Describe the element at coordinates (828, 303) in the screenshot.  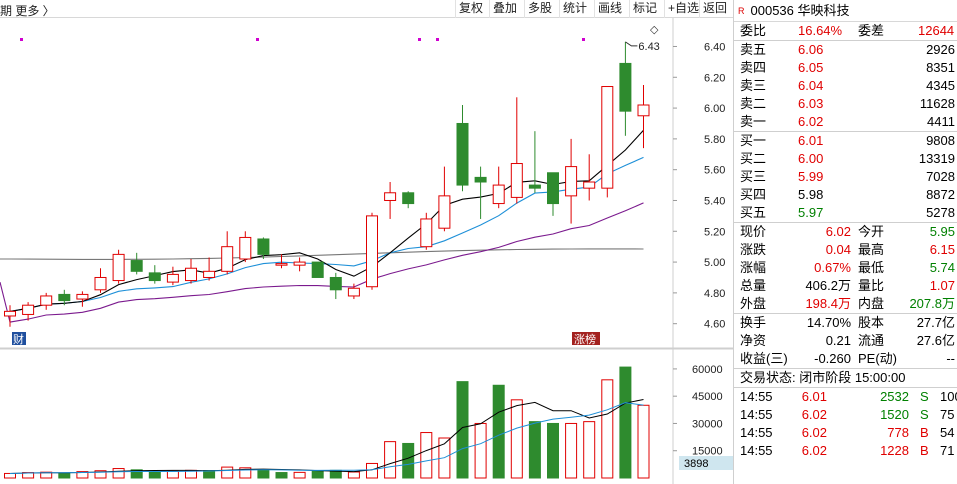
I see `stat-value: 198.4万` at that location.